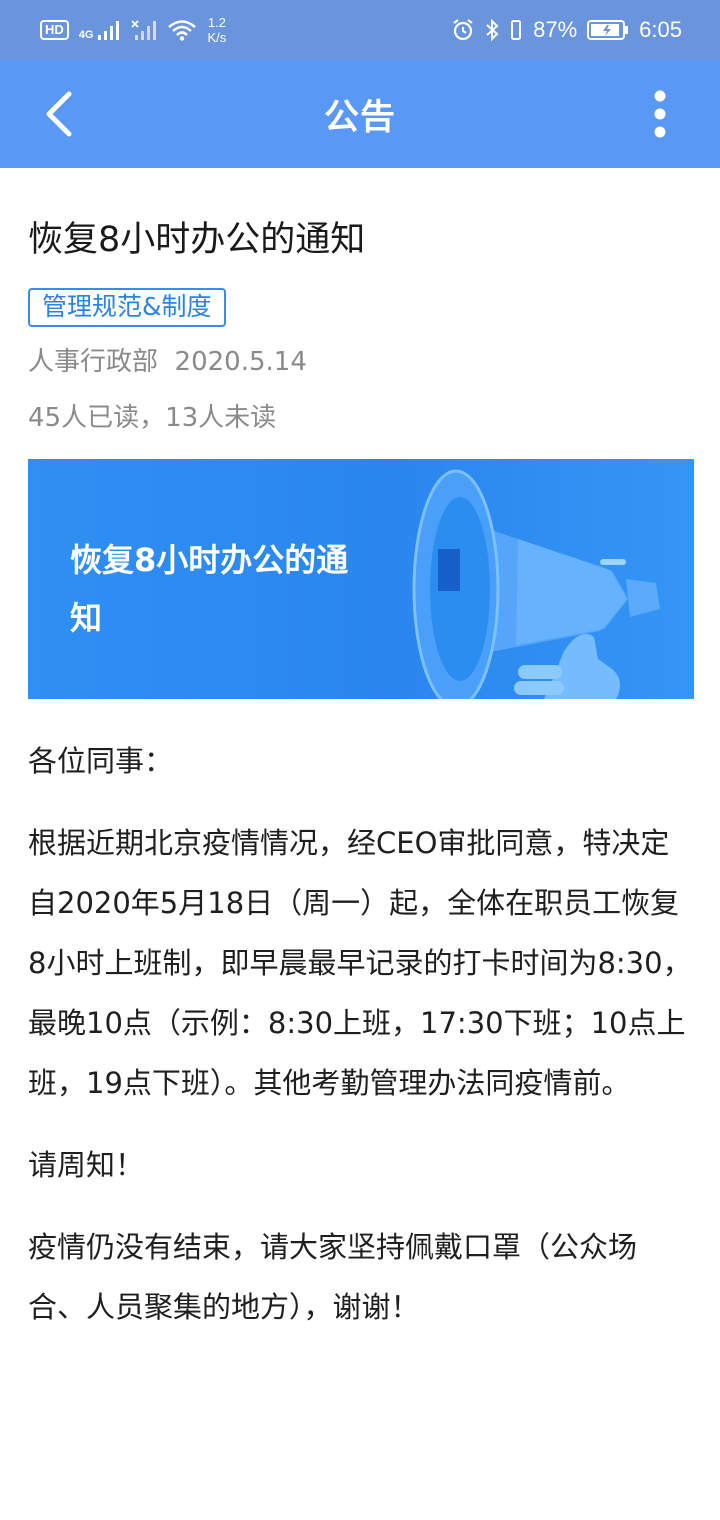 This screenshot has height=1520, width=720. Describe the element at coordinates (182, 30) in the screenshot. I see `wifi-icon` at that location.